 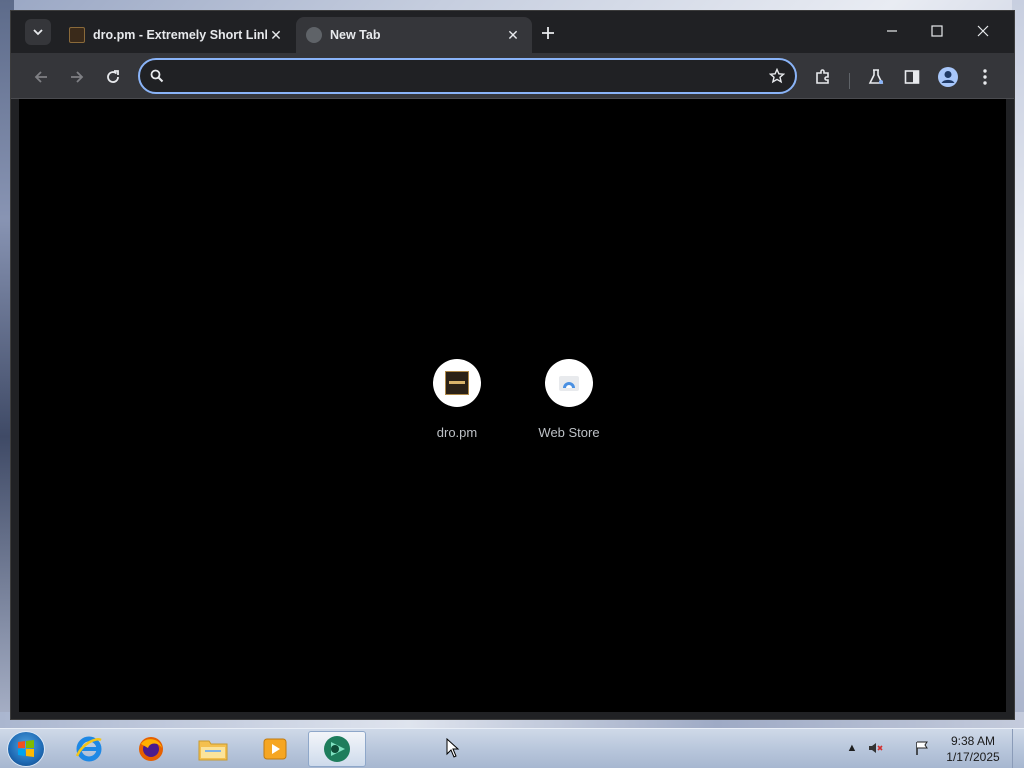 What do you see at coordinates (512, 748) in the screenshot?
I see `windows-taskbar: ▲ 9:38 AM 1/17/2025` at bounding box center [512, 748].